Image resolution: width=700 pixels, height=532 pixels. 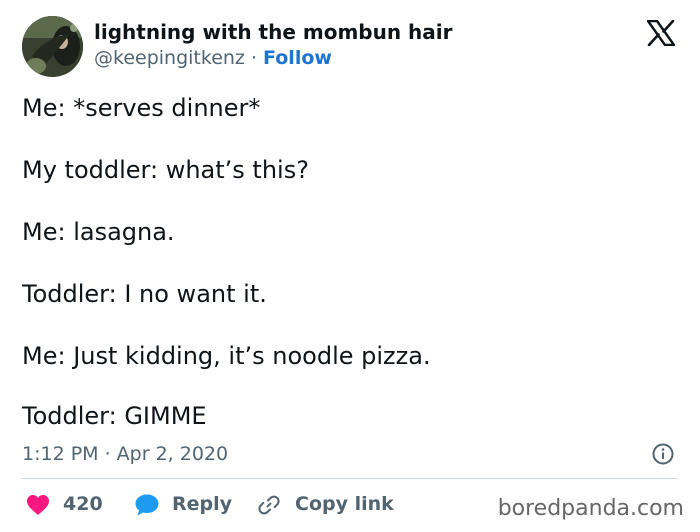 What do you see at coordinates (169, 58) in the screenshot?
I see `author-handle: @keepingitkenz` at bounding box center [169, 58].